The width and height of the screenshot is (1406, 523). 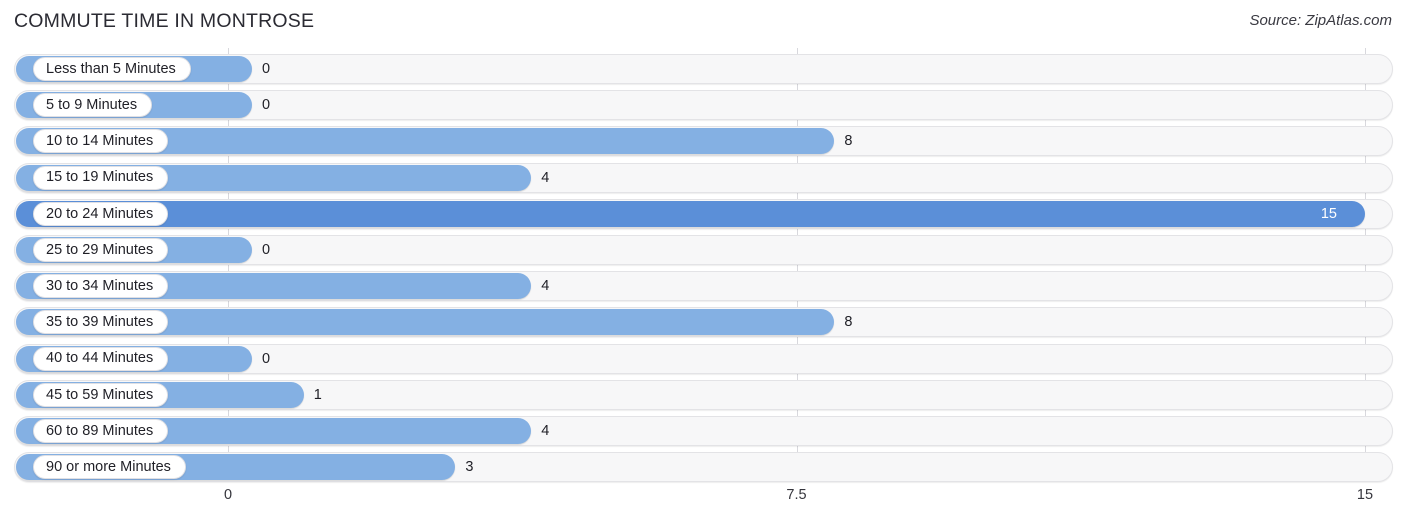 I want to click on category-label-text: 5 to 9 Minutes, so click(x=92, y=104).